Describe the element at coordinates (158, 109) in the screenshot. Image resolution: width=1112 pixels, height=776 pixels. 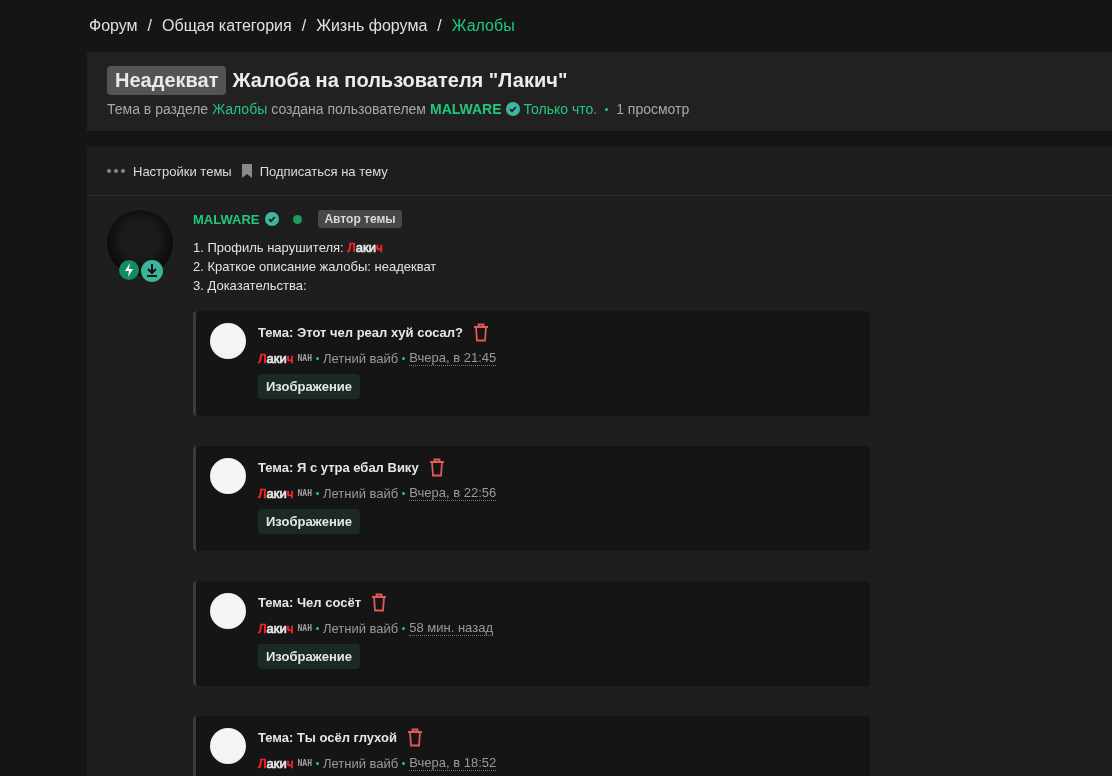
I see `meta-text: Тема в разделе` at that location.